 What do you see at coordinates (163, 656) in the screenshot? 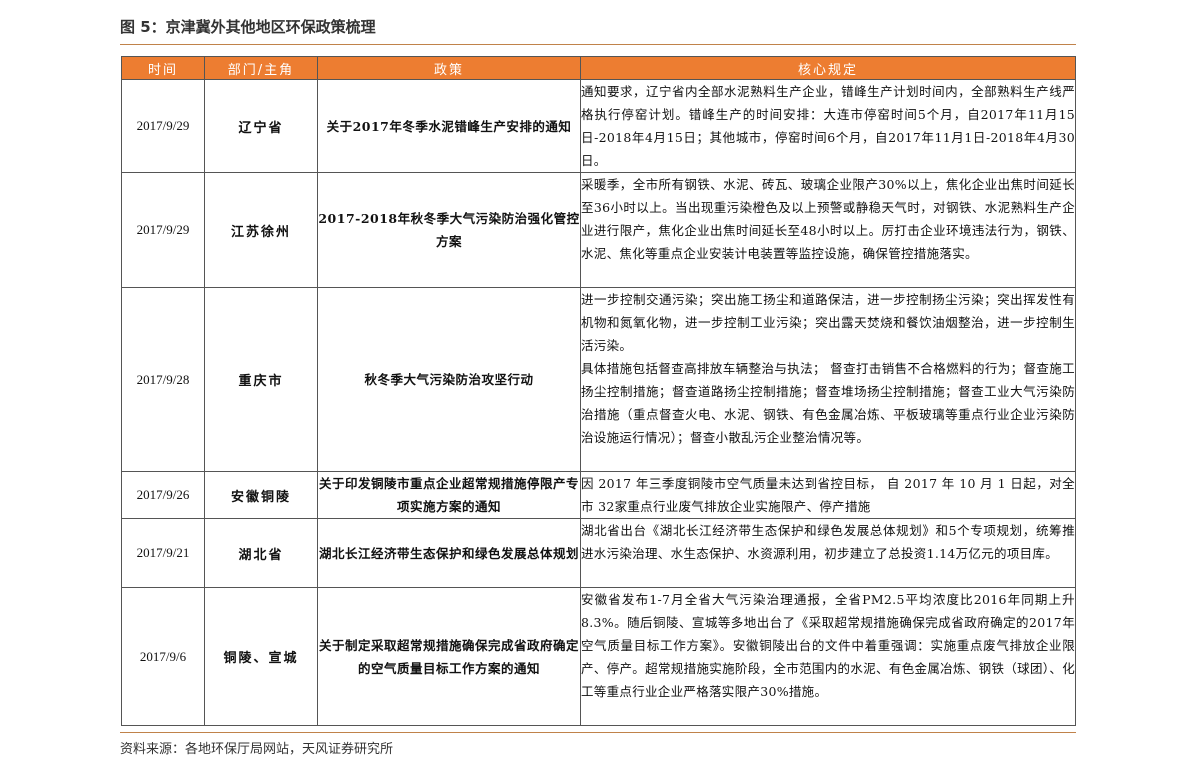
I see `row-time: 2017/9/6` at bounding box center [163, 656].